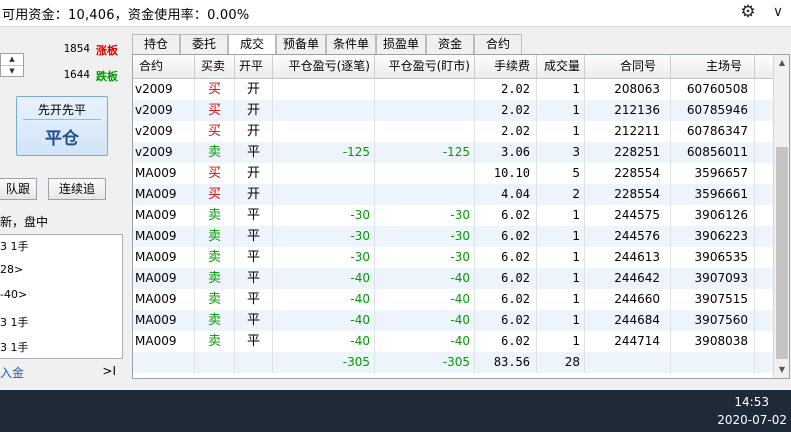 The width and height of the screenshot is (791, 432). Describe the element at coordinates (14, 322) in the screenshot. I see `list-item: 3 1手` at that location.